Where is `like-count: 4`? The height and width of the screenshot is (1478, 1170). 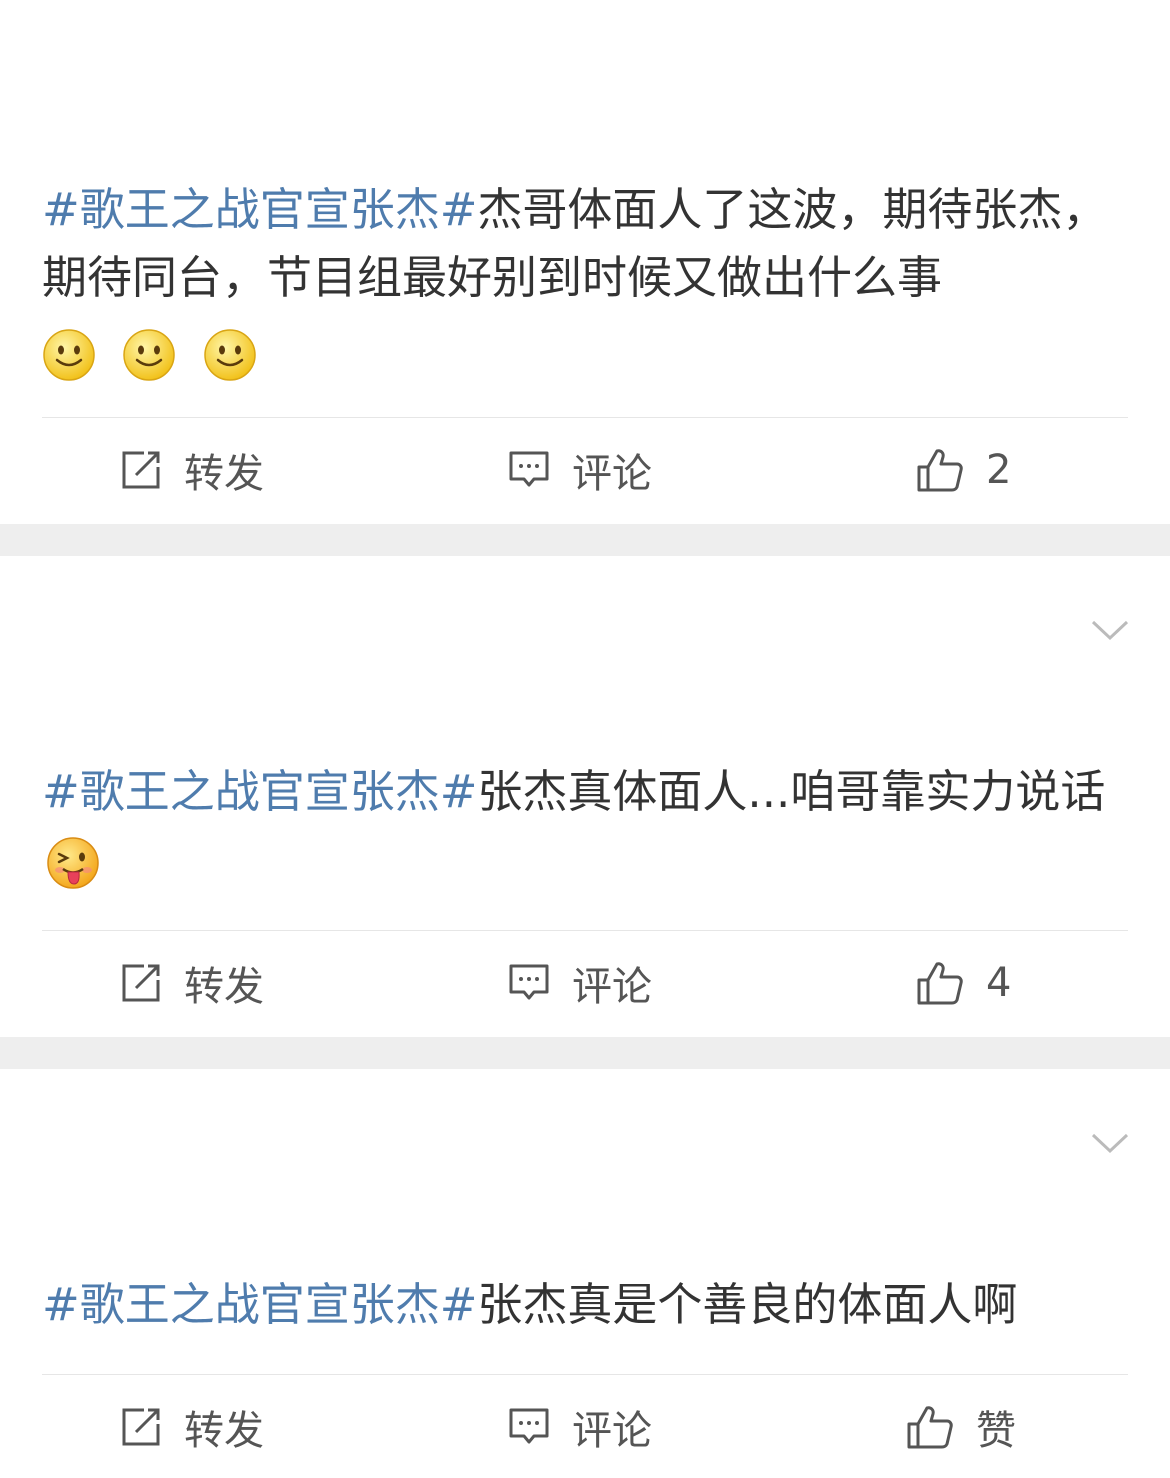
like-count: 4 is located at coordinates (999, 983).